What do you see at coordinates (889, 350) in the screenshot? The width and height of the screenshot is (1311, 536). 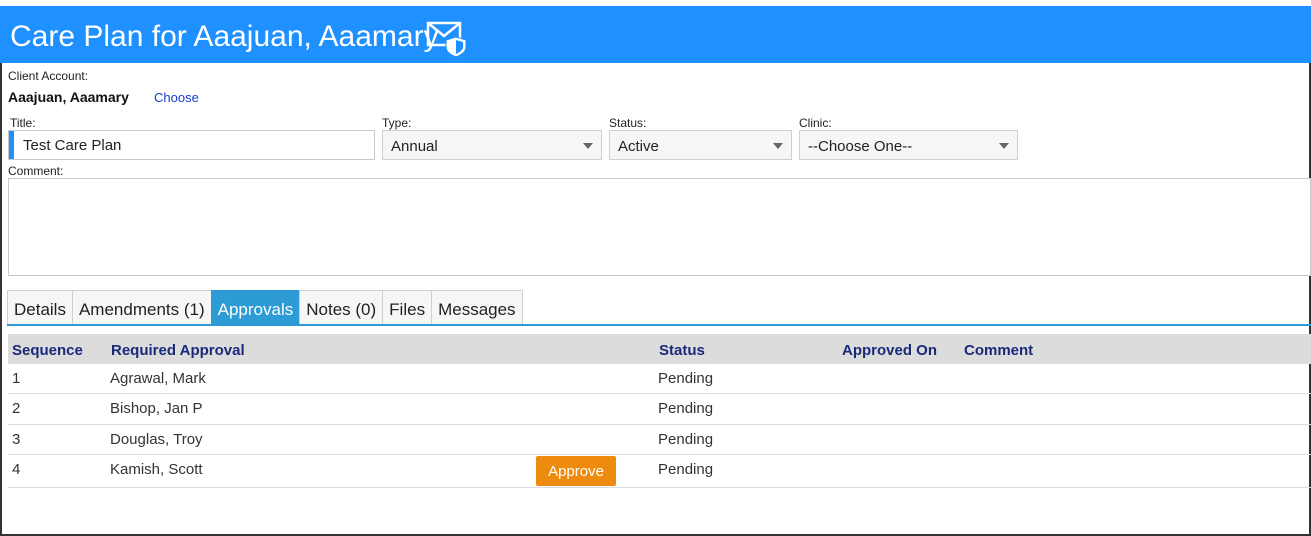 I see `column-header-approved-on: Approved On` at bounding box center [889, 350].